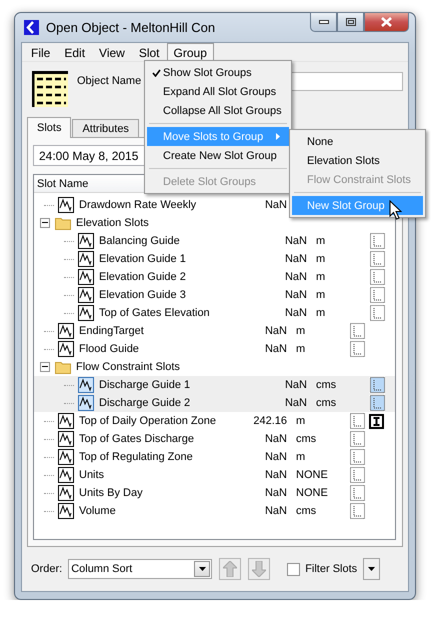  Describe the element at coordinates (269, 421) in the screenshot. I see `slot-value: 242.16` at that location.